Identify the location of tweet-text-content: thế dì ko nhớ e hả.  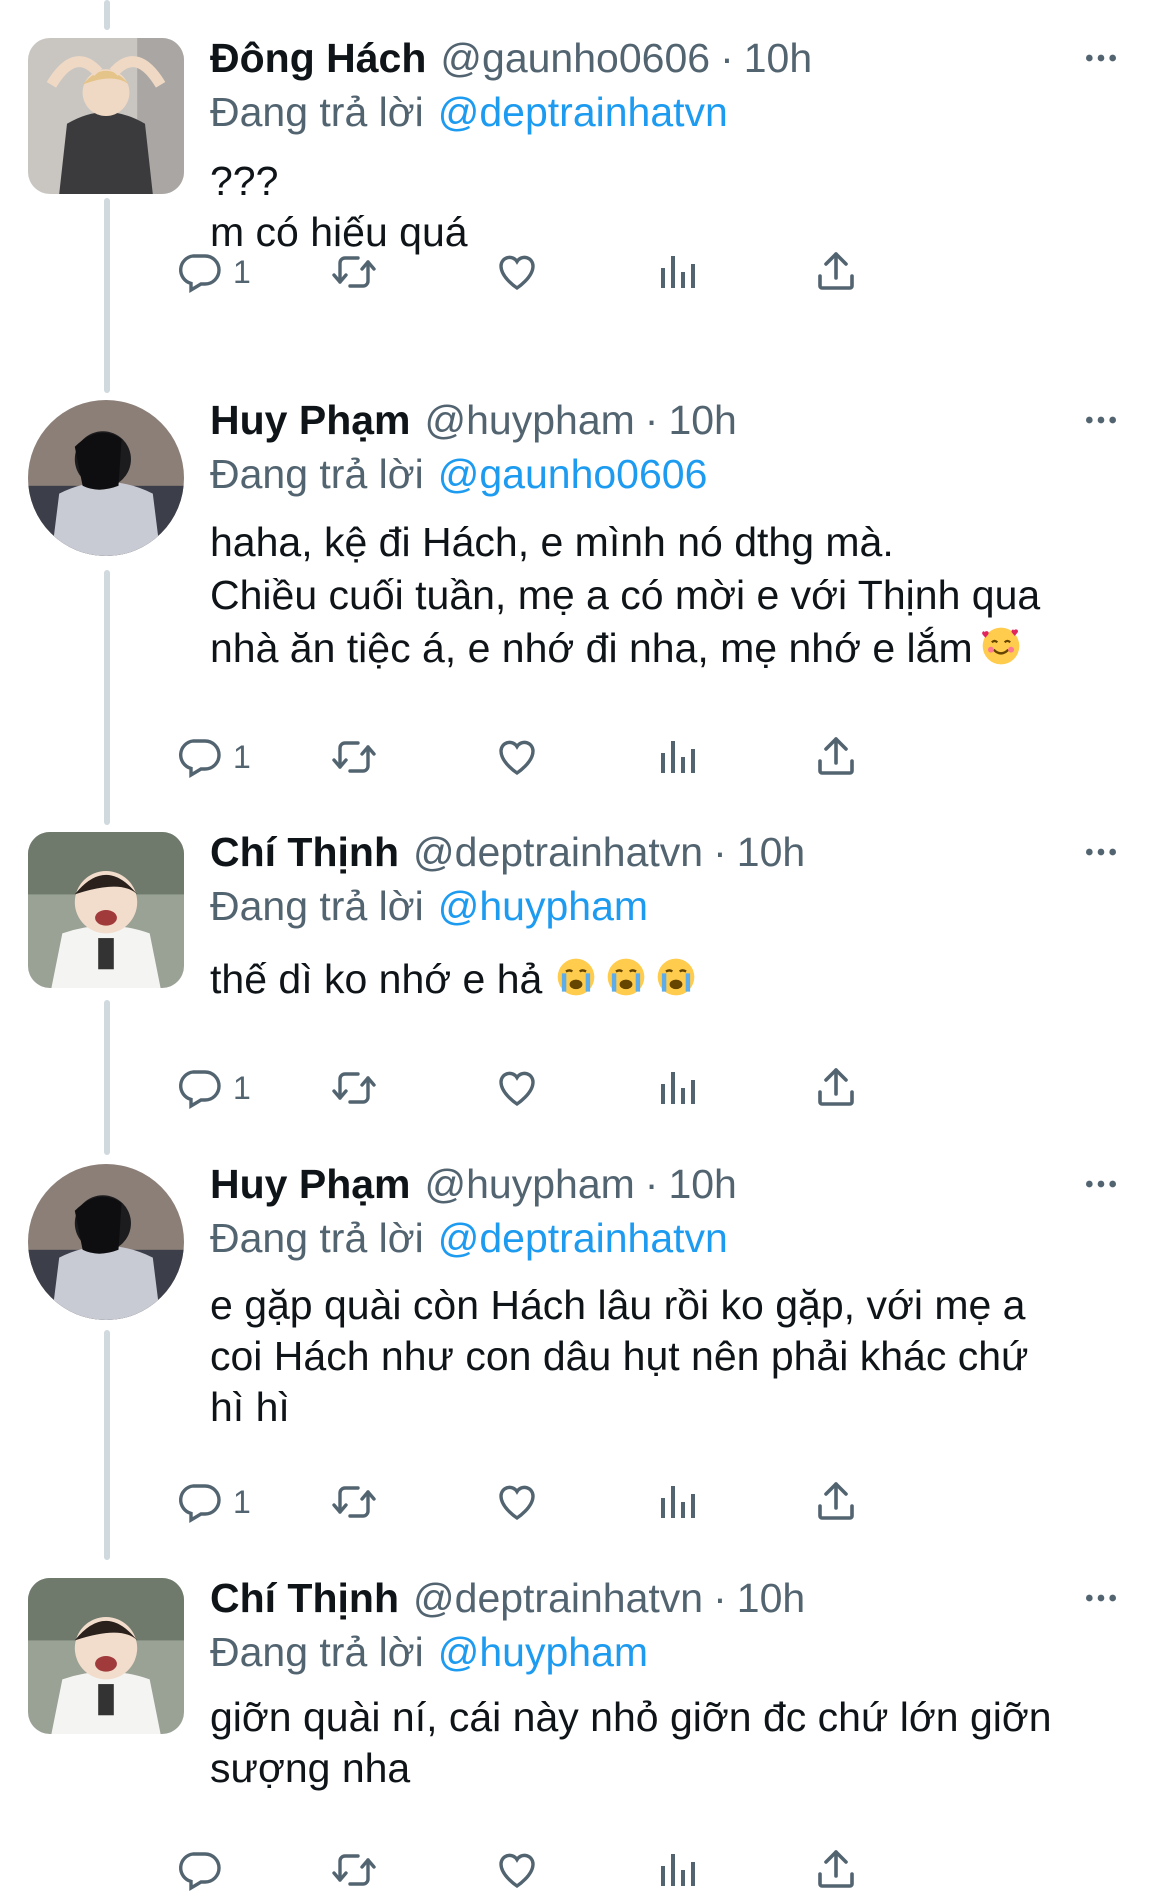
(376, 979).